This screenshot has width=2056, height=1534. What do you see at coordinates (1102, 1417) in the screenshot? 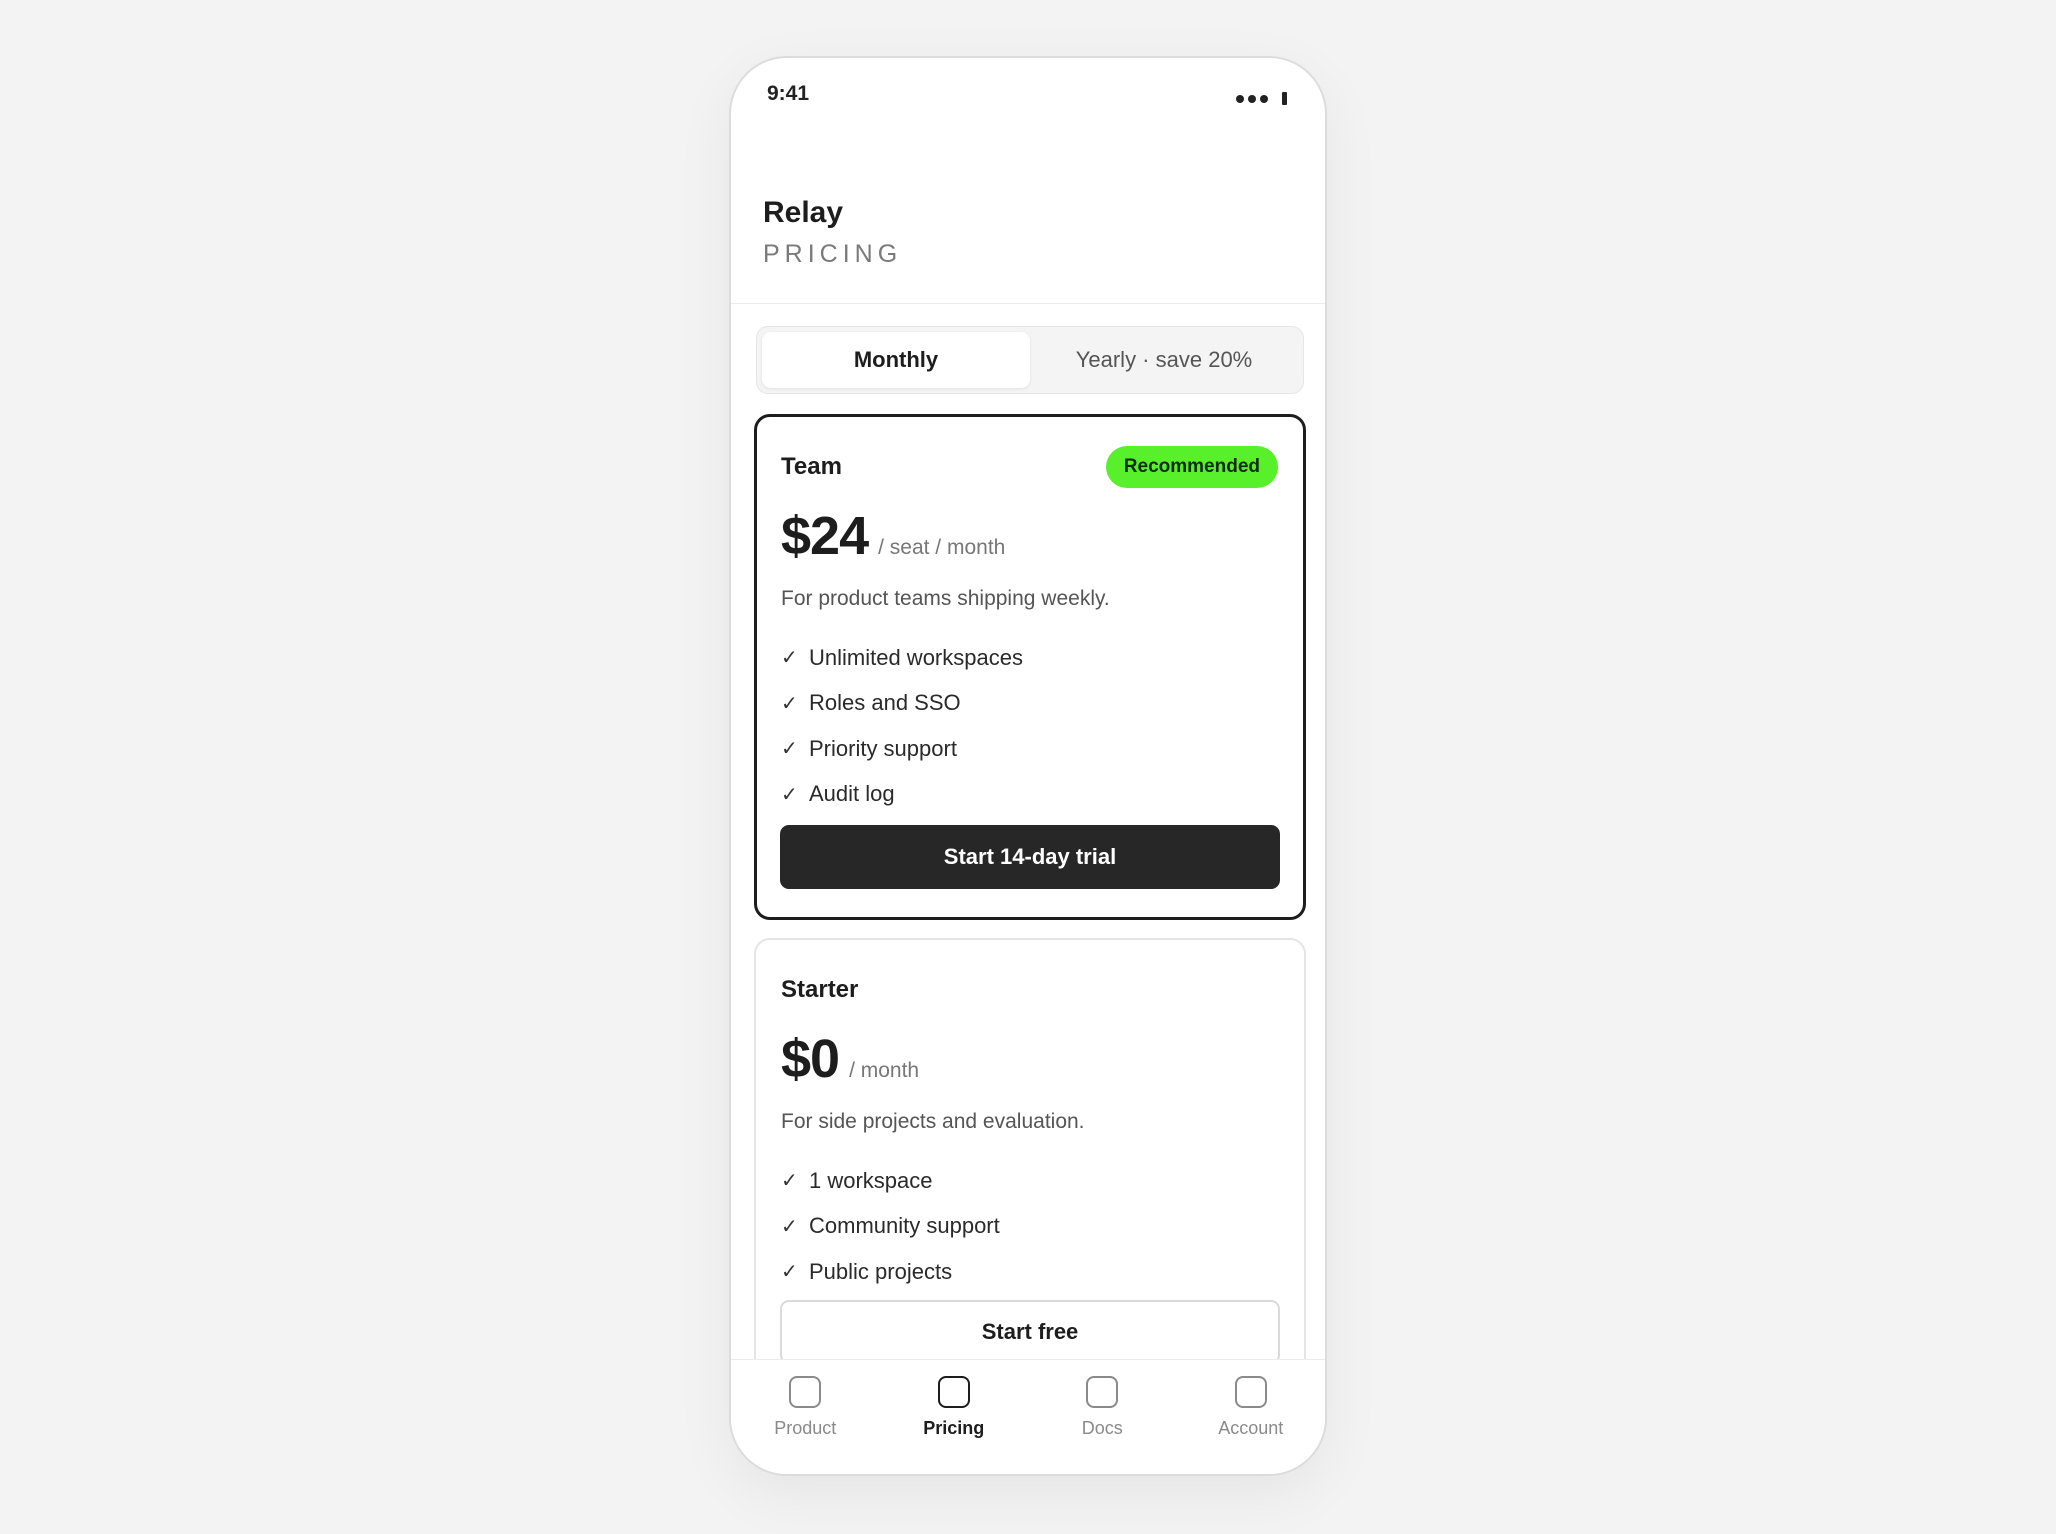
I see `tab-docs: Docs` at bounding box center [1102, 1417].